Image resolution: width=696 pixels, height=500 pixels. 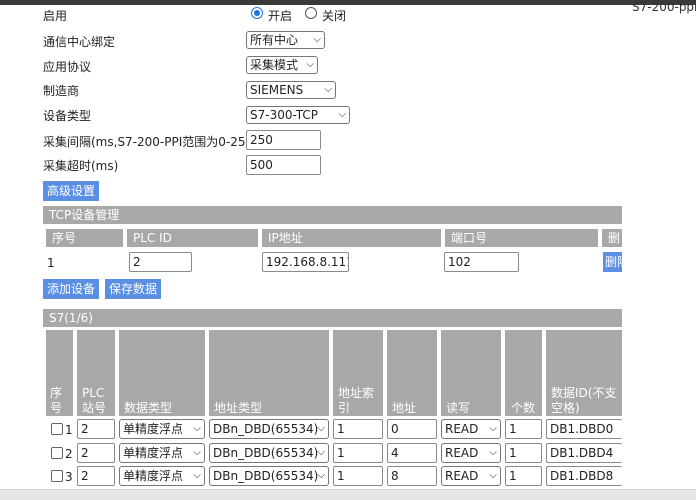 I want to click on s7-header-addr: 地址, so click(x=412, y=373).